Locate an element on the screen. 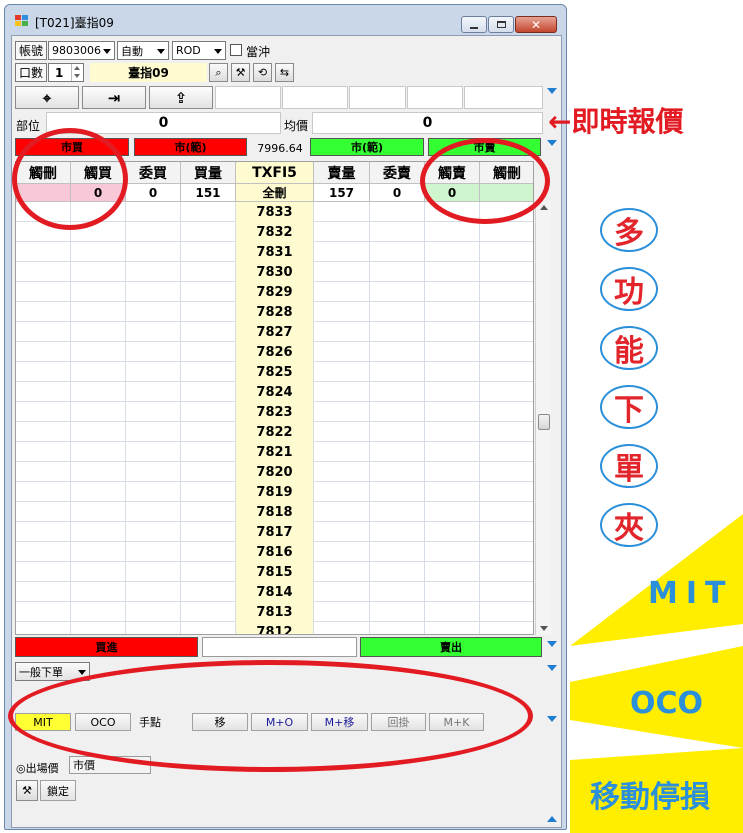 The height and width of the screenshot is (833, 743). expand-icon is located at coordinates (552, 819).